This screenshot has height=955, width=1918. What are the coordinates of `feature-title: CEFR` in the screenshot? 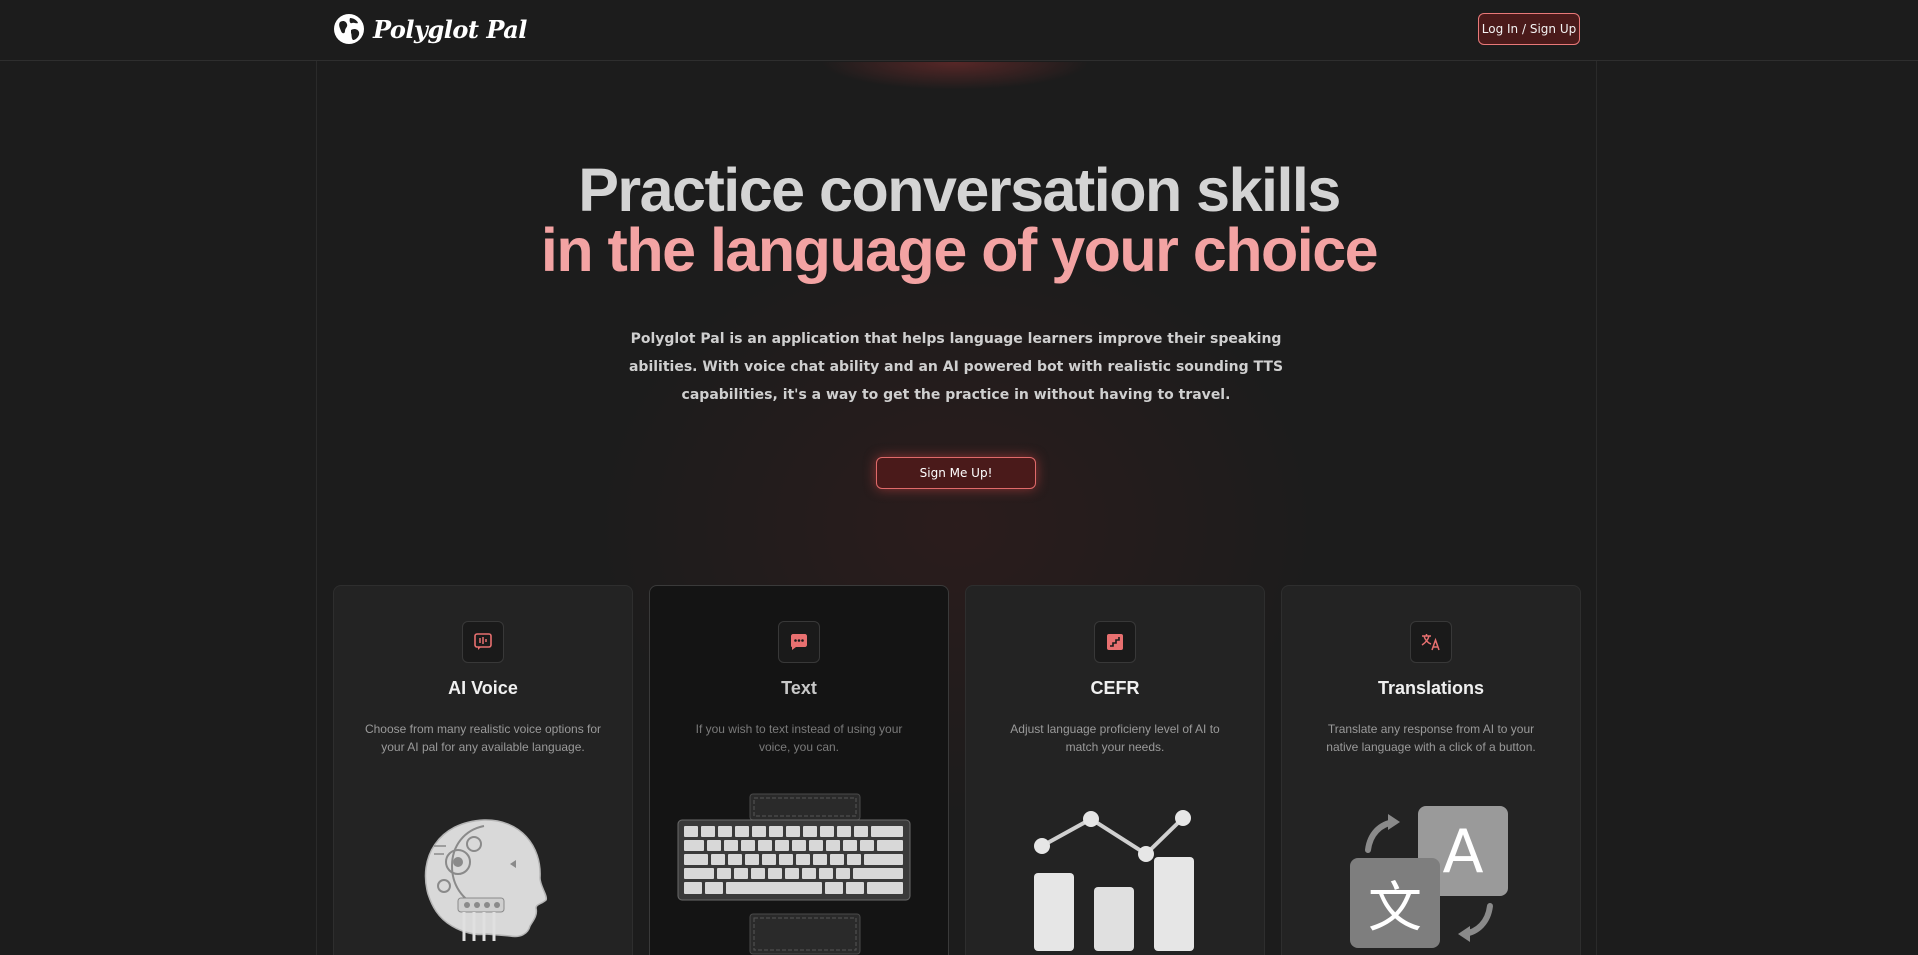 It's located at (1115, 688).